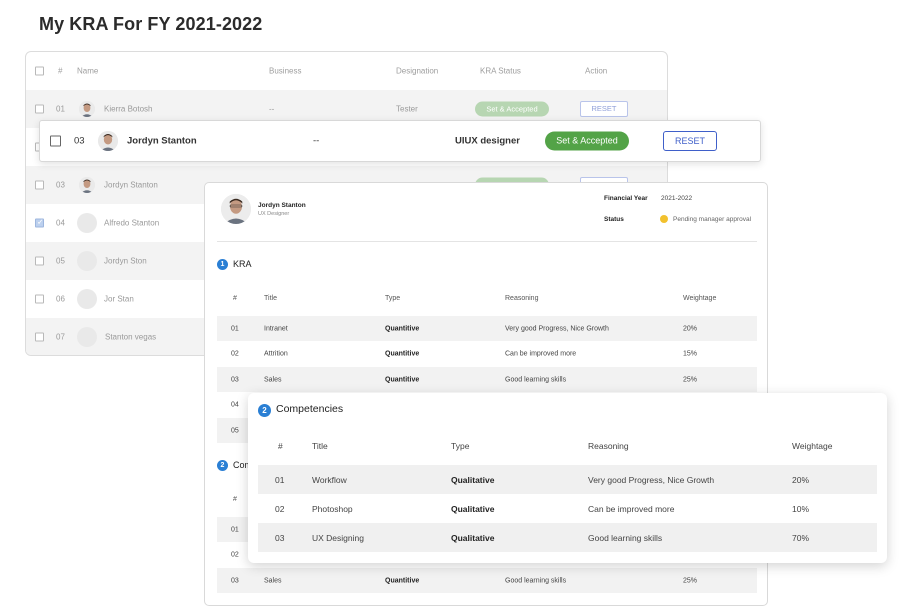 The image size is (900, 611). What do you see at coordinates (280, 537) in the screenshot?
I see `comp-row-num: 03` at bounding box center [280, 537].